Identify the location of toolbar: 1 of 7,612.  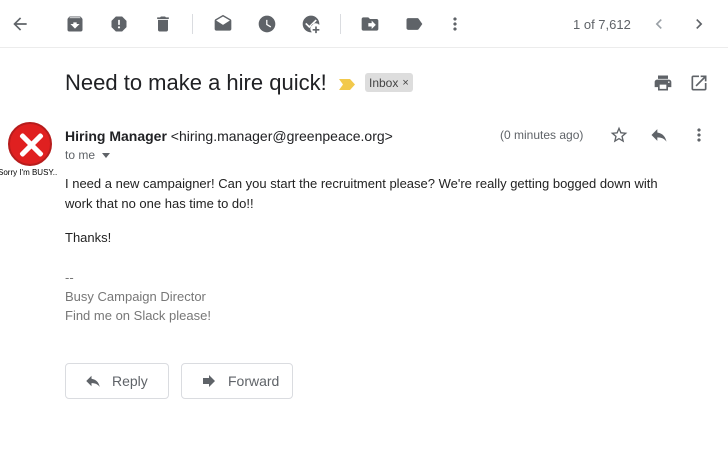
(364, 24).